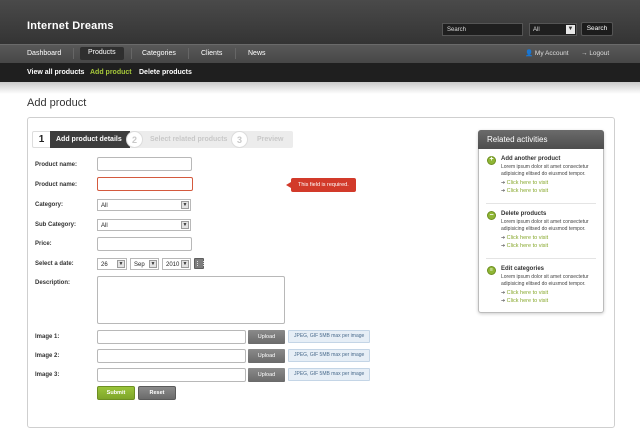 The width and height of the screenshot is (640, 440). What do you see at coordinates (55, 72) in the screenshot?
I see `subnav-view-all-products: View all products` at bounding box center [55, 72].